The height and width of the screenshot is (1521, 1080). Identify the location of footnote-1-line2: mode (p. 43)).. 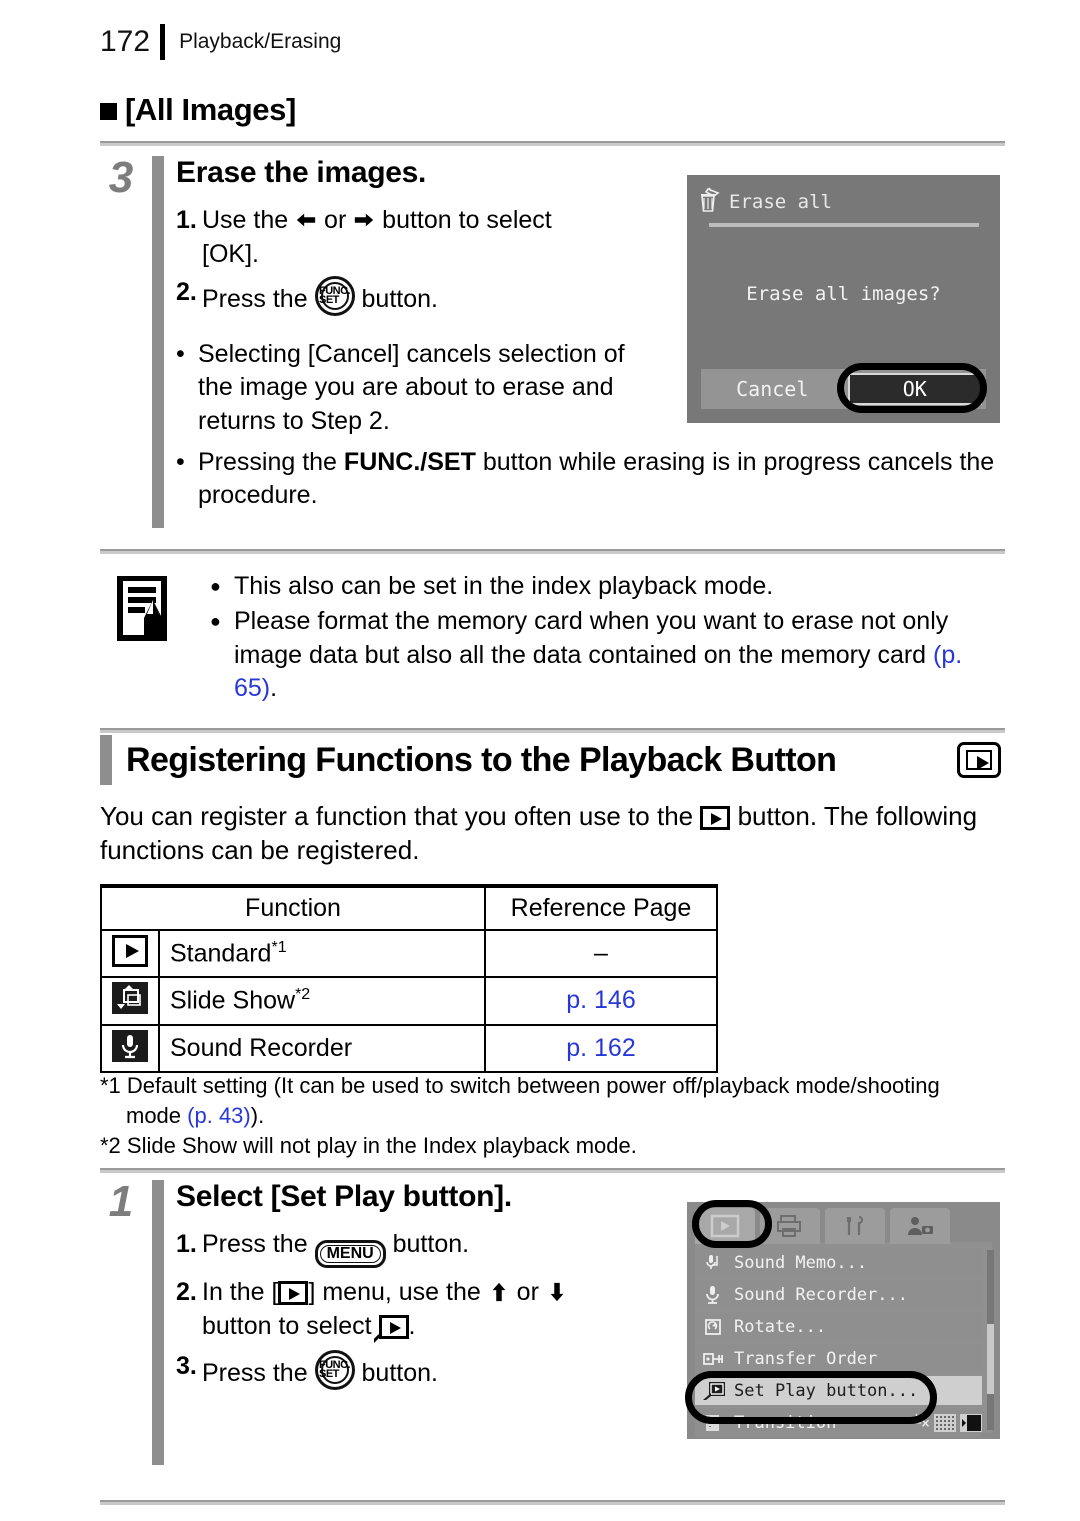
(195, 1116).